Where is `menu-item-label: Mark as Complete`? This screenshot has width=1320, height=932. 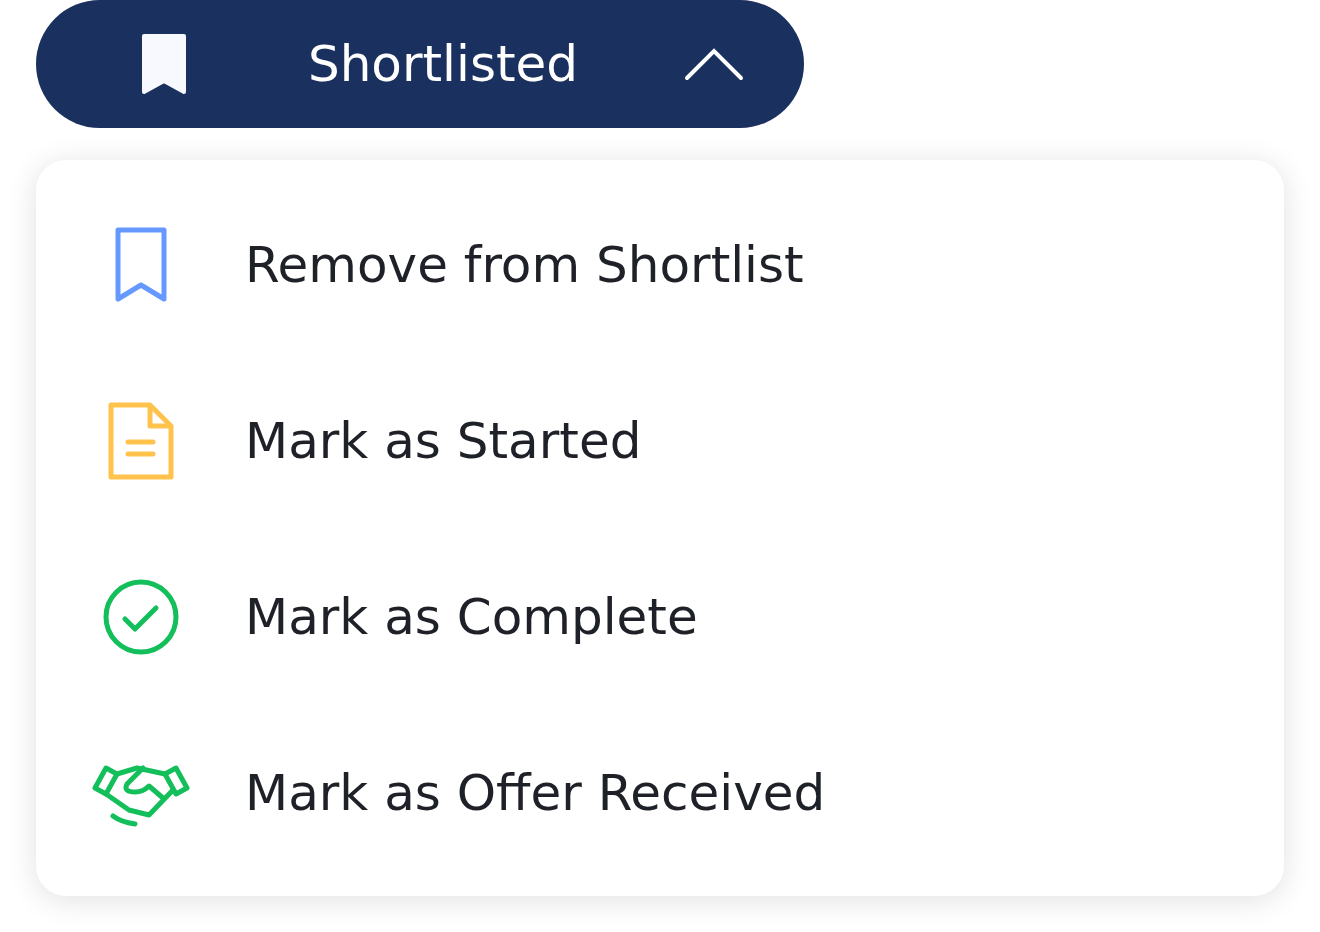 menu-item-label: Mark as Complete is located at coordinates (471, 617).